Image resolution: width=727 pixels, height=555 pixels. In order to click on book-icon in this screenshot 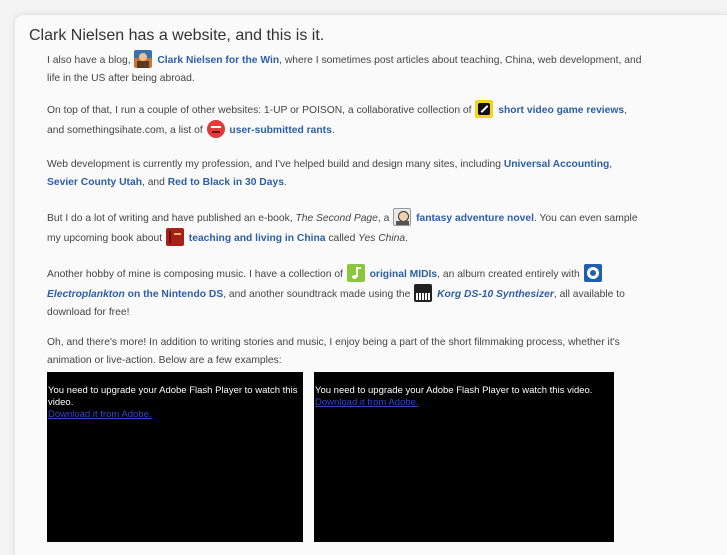, I will do `click(174, 237)`.